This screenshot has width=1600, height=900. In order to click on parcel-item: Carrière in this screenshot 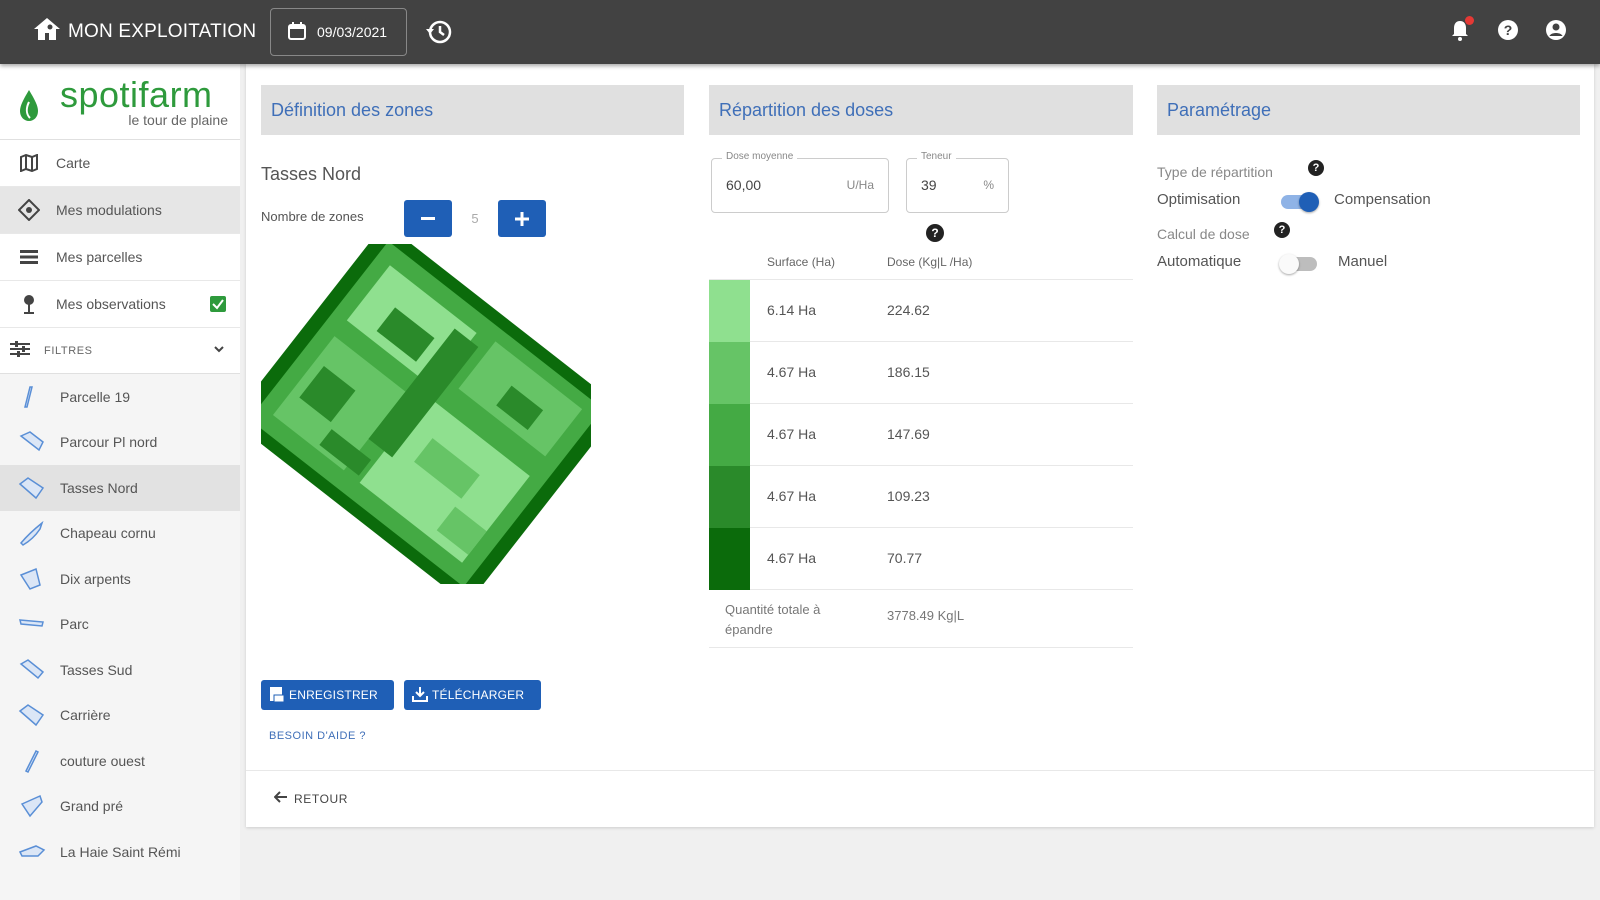, I will do `click(120, 715)`.